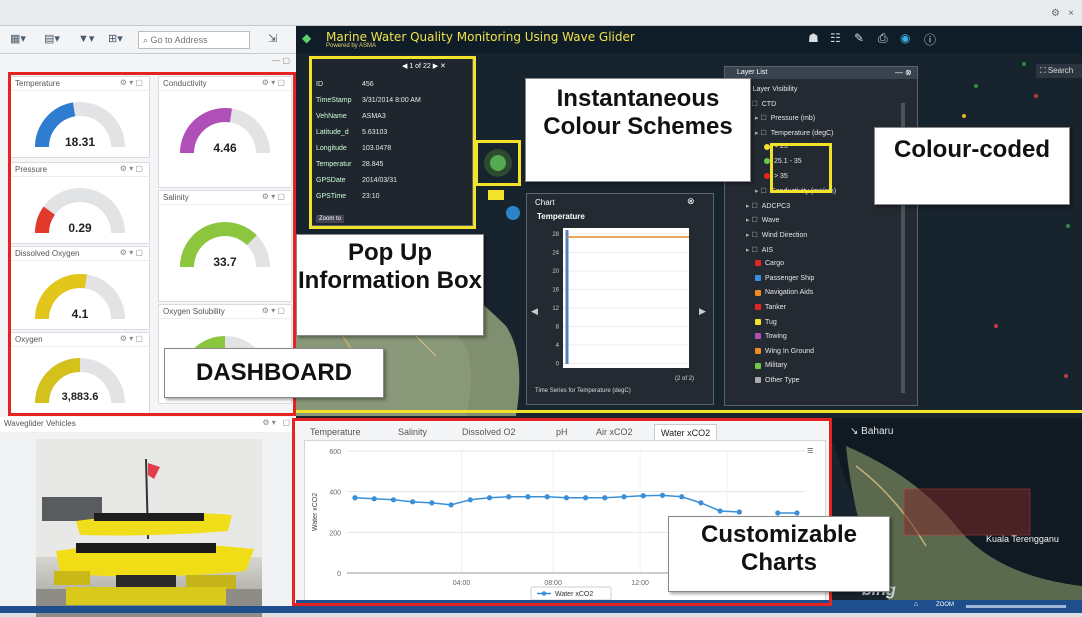  I want to click on layer-item: Wing In Ground, so click(784, 351).